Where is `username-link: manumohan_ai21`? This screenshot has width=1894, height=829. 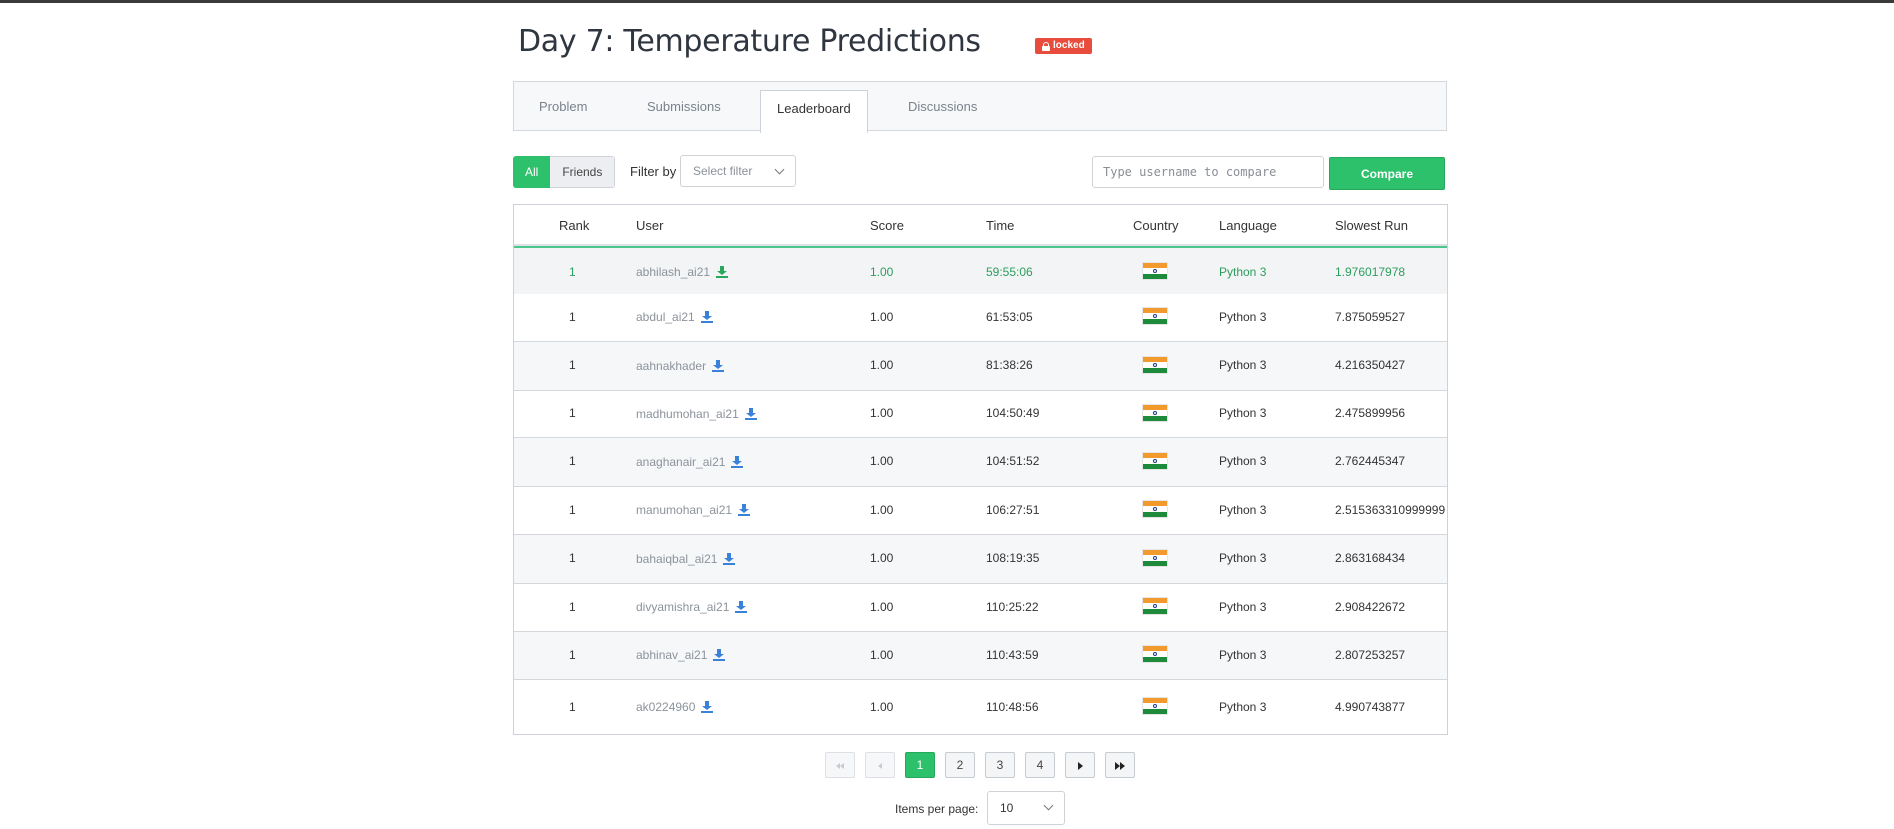 username-link: manumohan_ai21 is located at coordinates (684, 510).